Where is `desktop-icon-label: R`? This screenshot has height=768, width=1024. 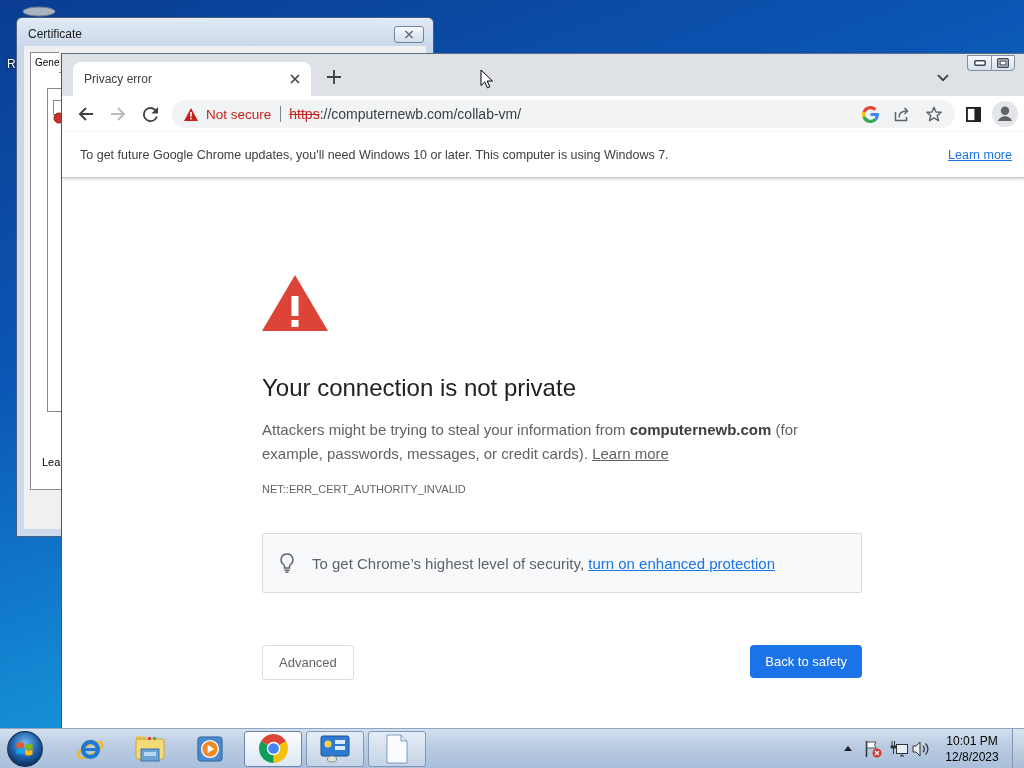 desktop-icon-label: R is located at coordinates (11, 64).